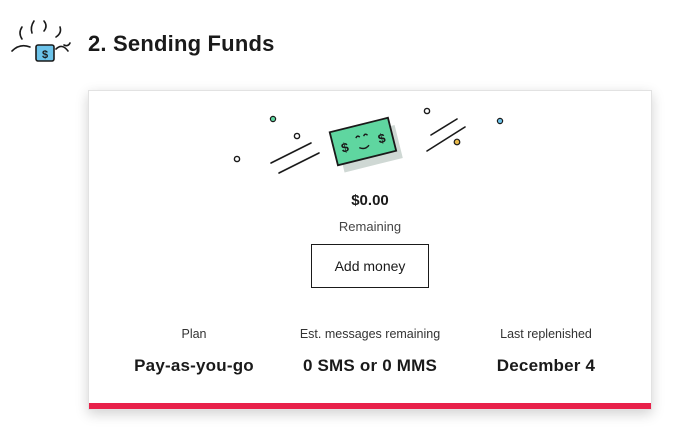  What do you see at coordinates (41, 41) in the screenshot?
I see `money-burst-icon: $` at bounding box center [41, 41].